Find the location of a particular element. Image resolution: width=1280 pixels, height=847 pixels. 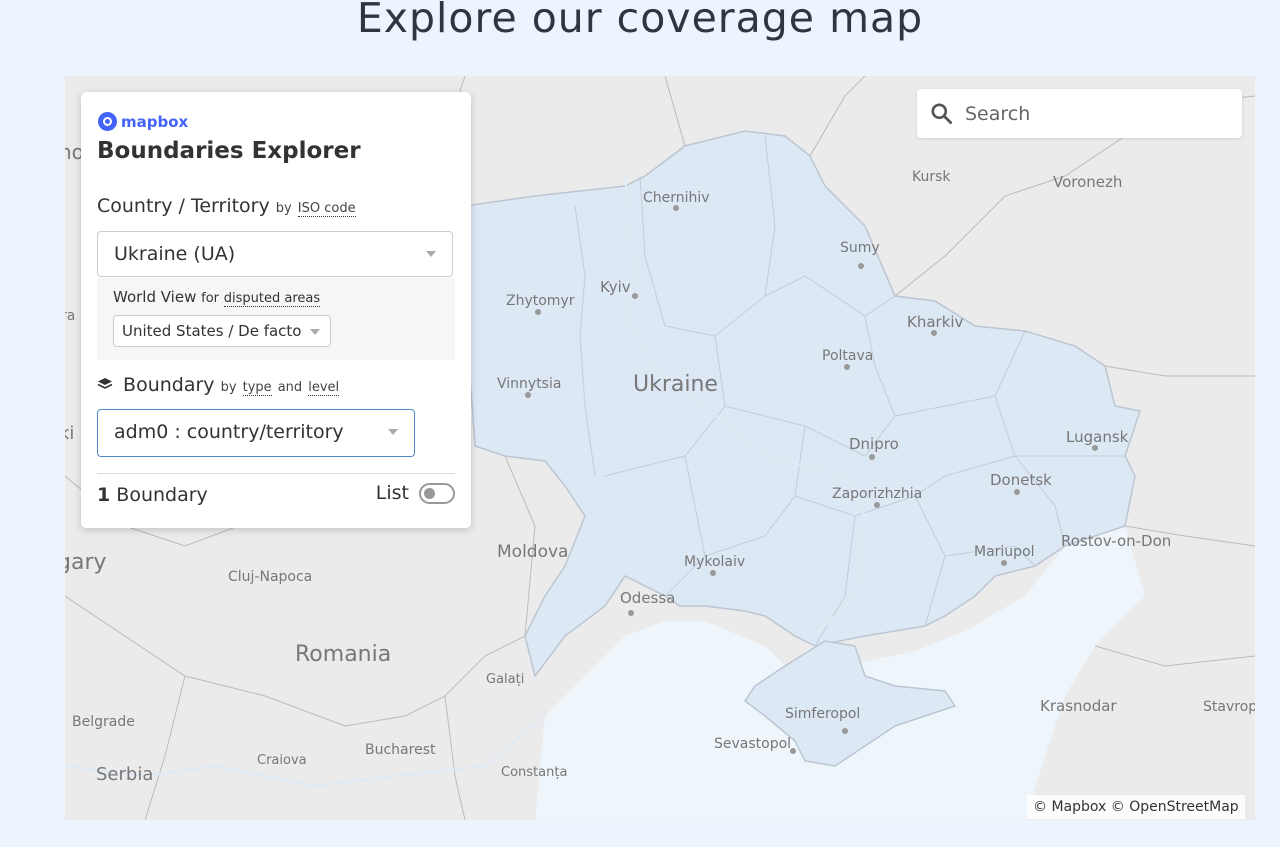

city-label: Mykolaiv is located at coordinates (714, 562).